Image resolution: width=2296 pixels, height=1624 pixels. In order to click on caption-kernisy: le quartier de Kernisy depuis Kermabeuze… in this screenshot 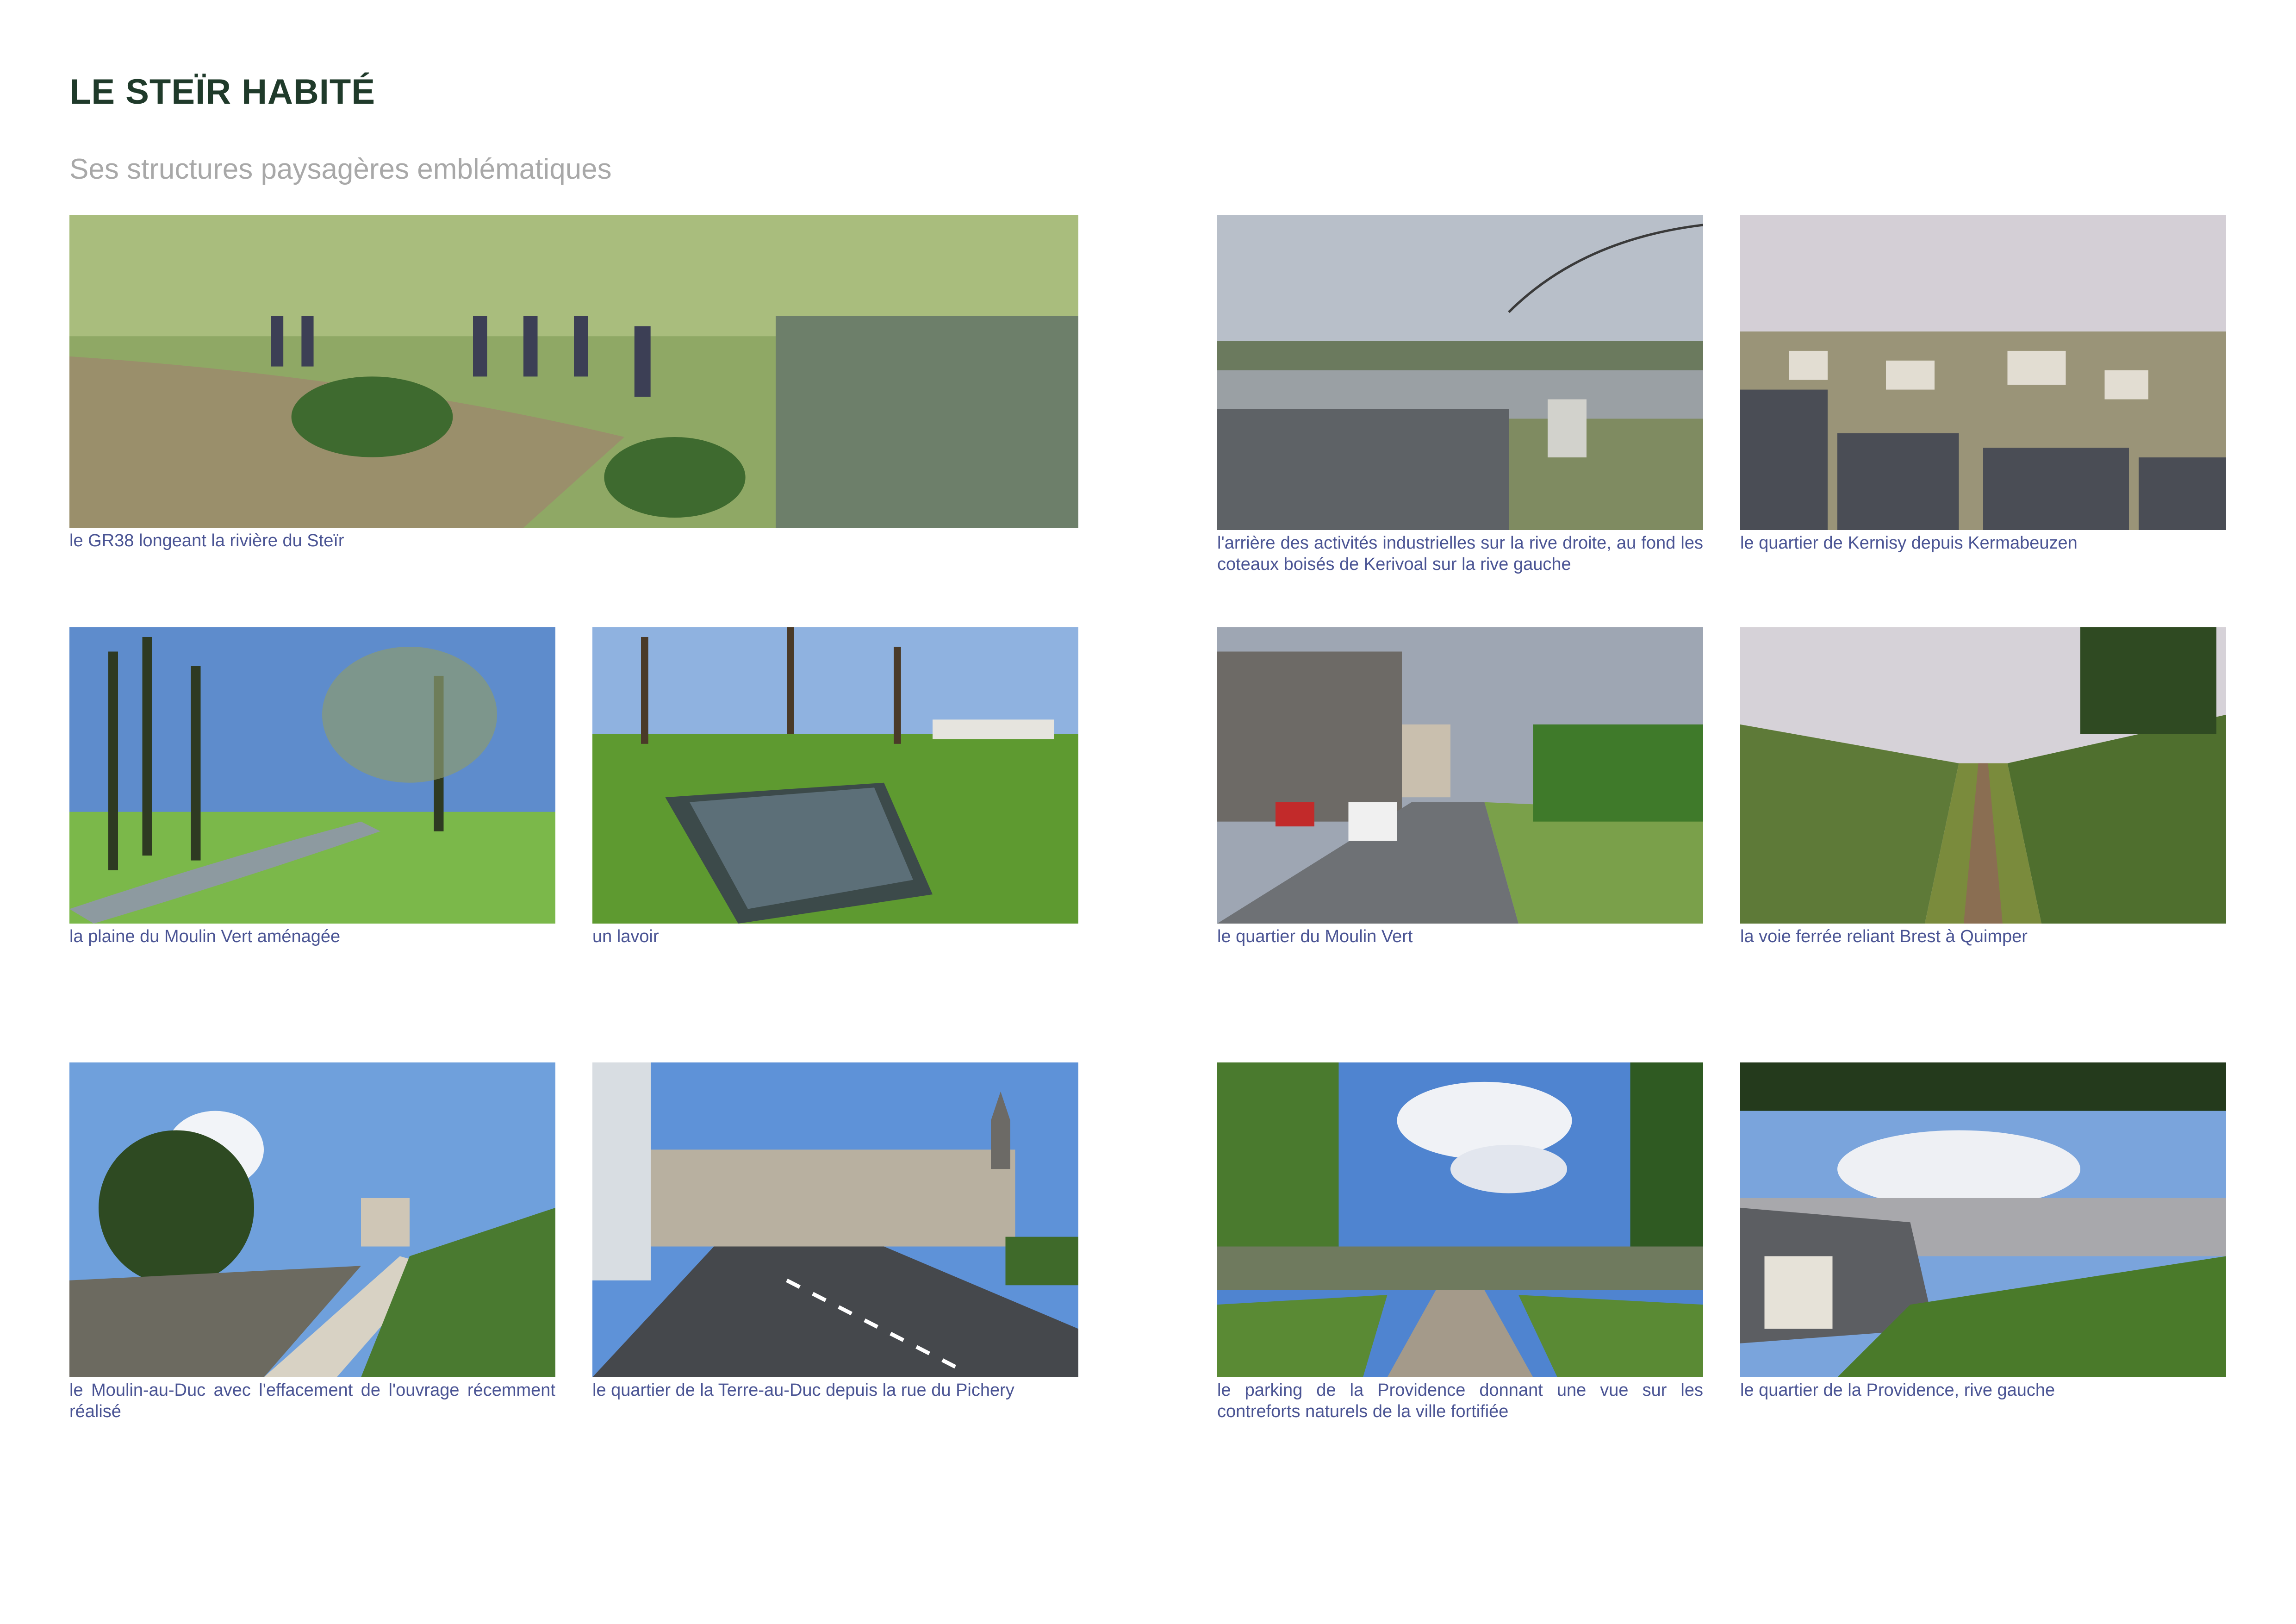, I will do `click(1909, 543)`.